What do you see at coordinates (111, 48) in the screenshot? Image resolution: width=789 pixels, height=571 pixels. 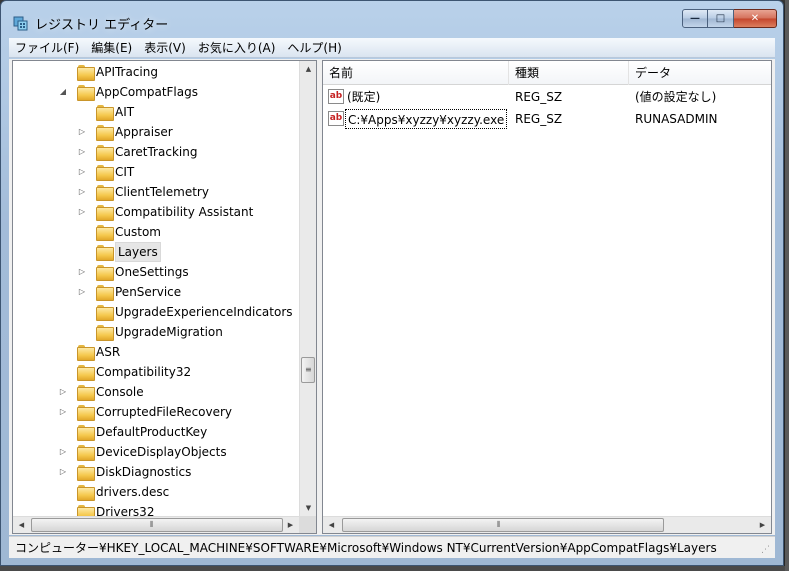 I see `menu-edit: 編集(E)` at bounding box center [111, 48].